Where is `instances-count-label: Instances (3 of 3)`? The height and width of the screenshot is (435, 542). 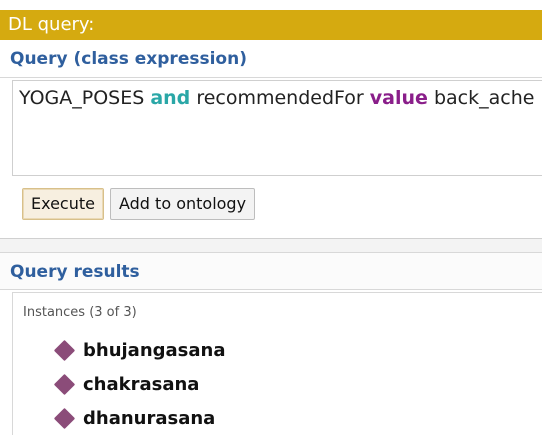 instances-count-label: Instances (3 of 3) is located at coordinates (80, 312).